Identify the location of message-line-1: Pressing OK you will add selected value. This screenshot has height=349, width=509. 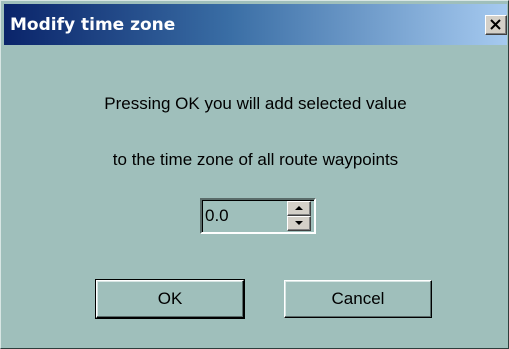
(255, 103).